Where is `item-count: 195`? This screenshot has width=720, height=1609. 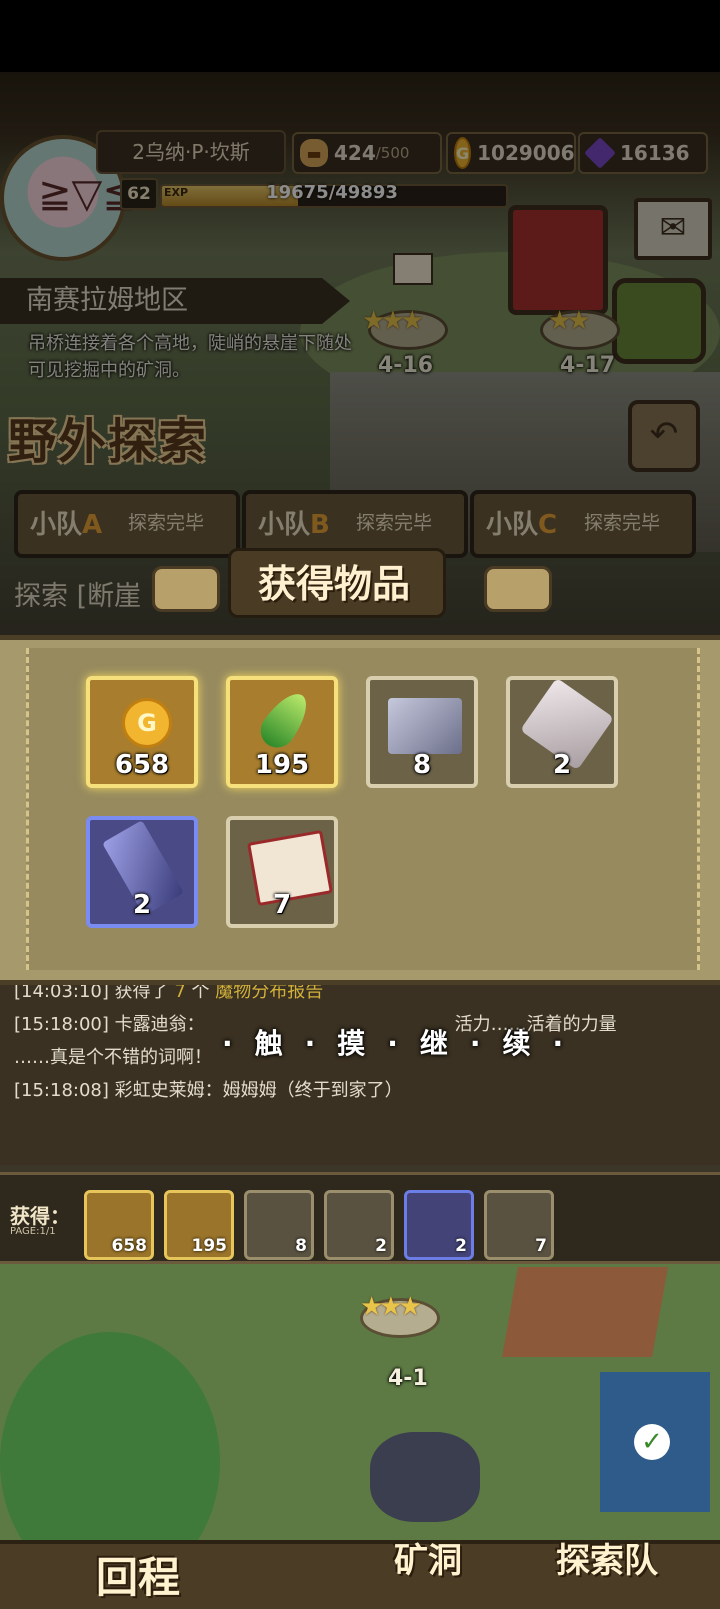
item-count: 195 is located at coordinates (282, 765).